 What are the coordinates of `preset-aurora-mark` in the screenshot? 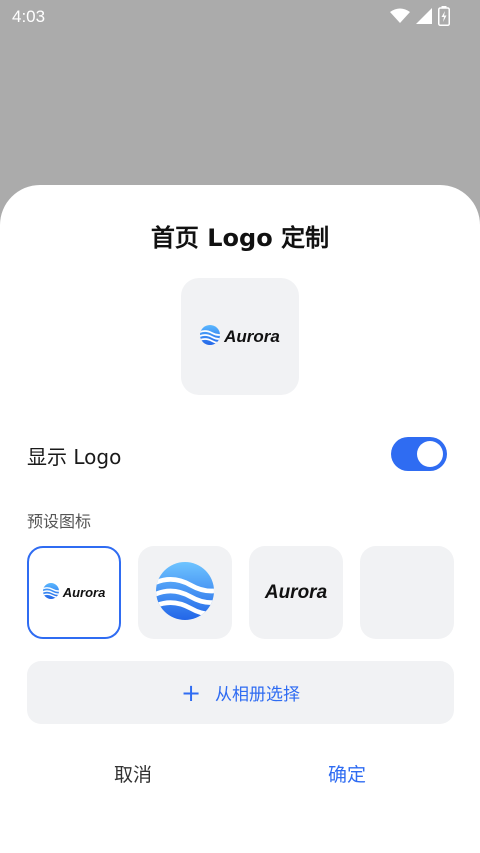 It's located at (185, 592).